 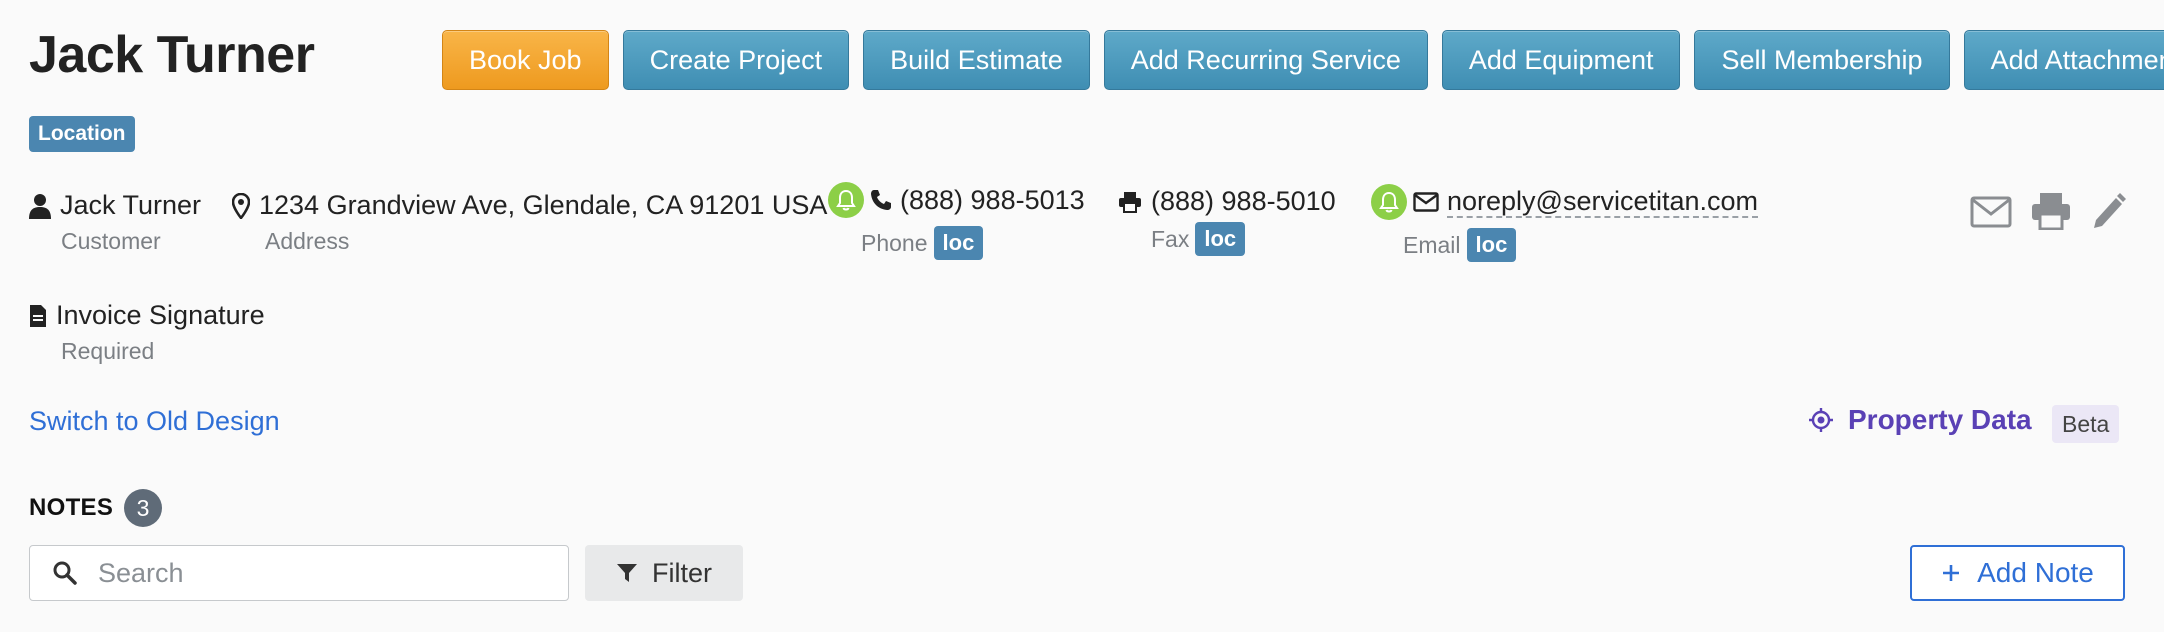 I want to click on property-data-link: Property Data, so click(x=1920, y=420).